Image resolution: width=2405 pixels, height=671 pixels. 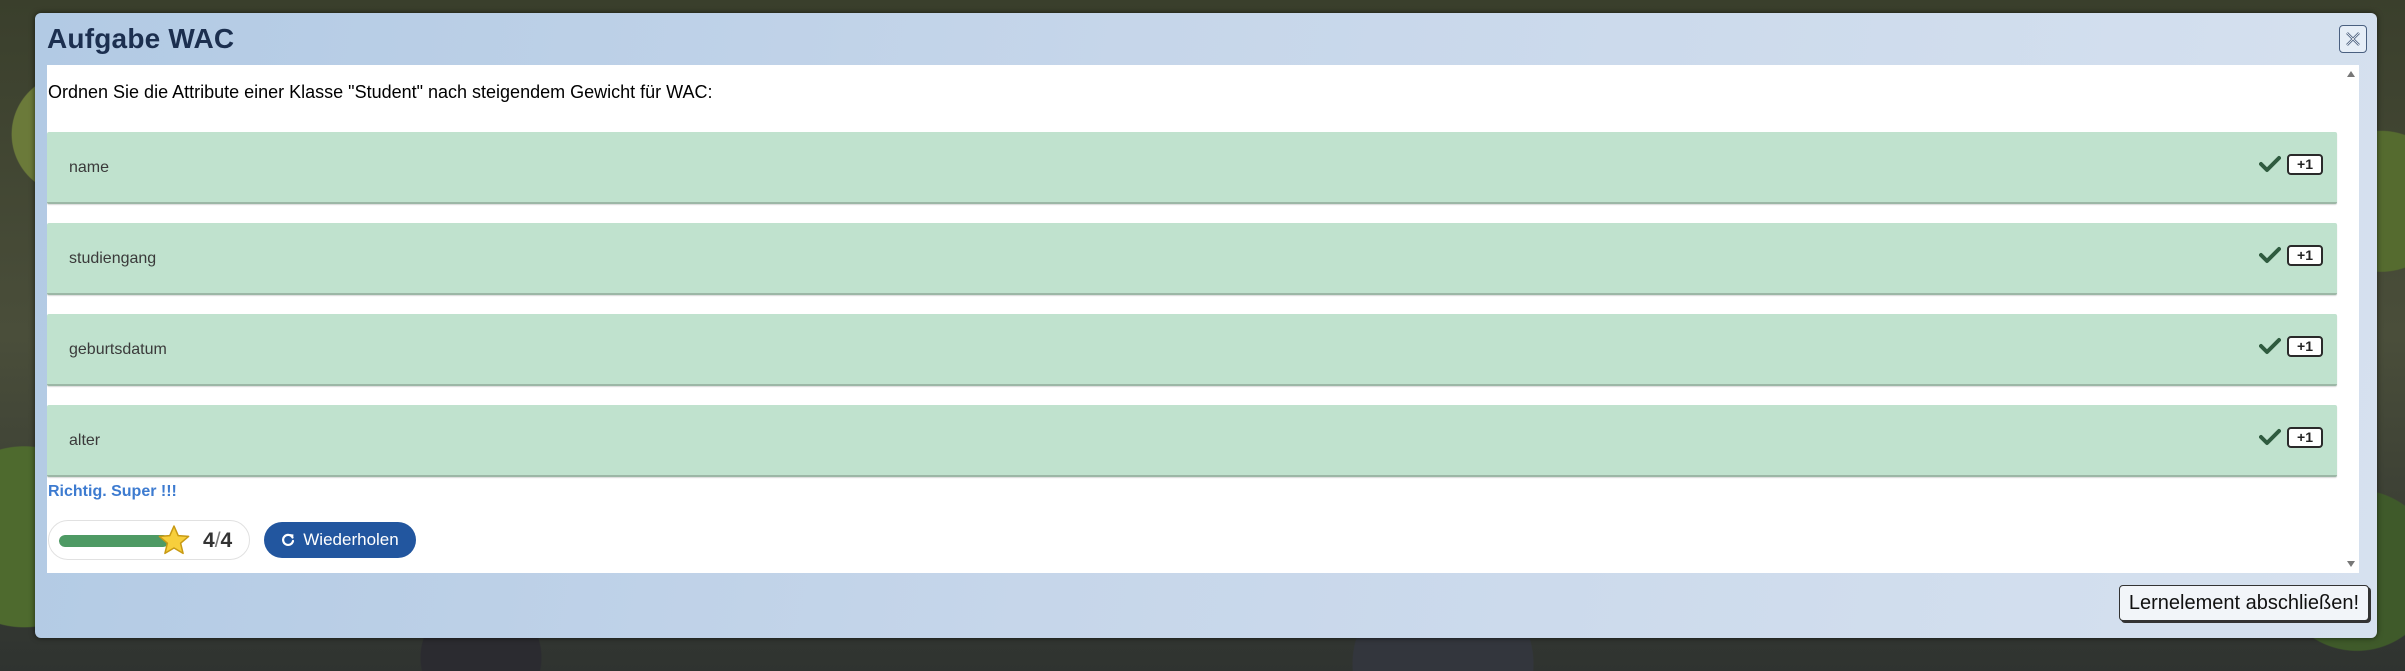 I want to click on repeat-button: Wiederholen, so click(x=340, y=540).